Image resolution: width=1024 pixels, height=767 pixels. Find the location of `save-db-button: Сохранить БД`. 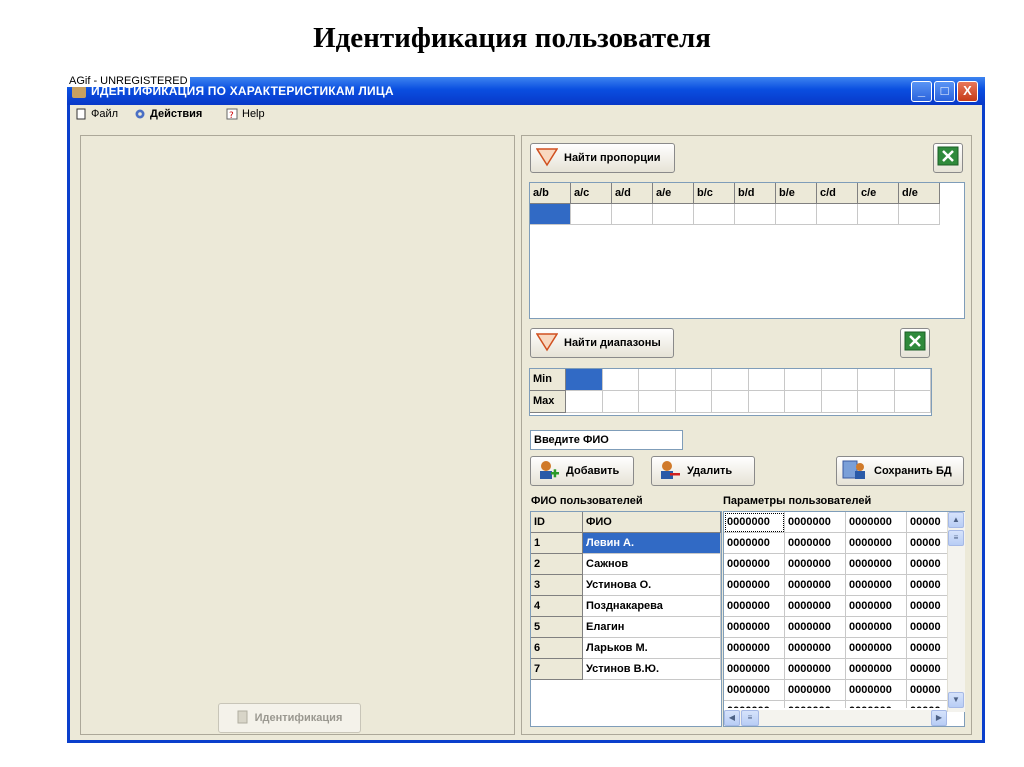

save-db-button: Сохранить БД is located at coordinates (900, 471).